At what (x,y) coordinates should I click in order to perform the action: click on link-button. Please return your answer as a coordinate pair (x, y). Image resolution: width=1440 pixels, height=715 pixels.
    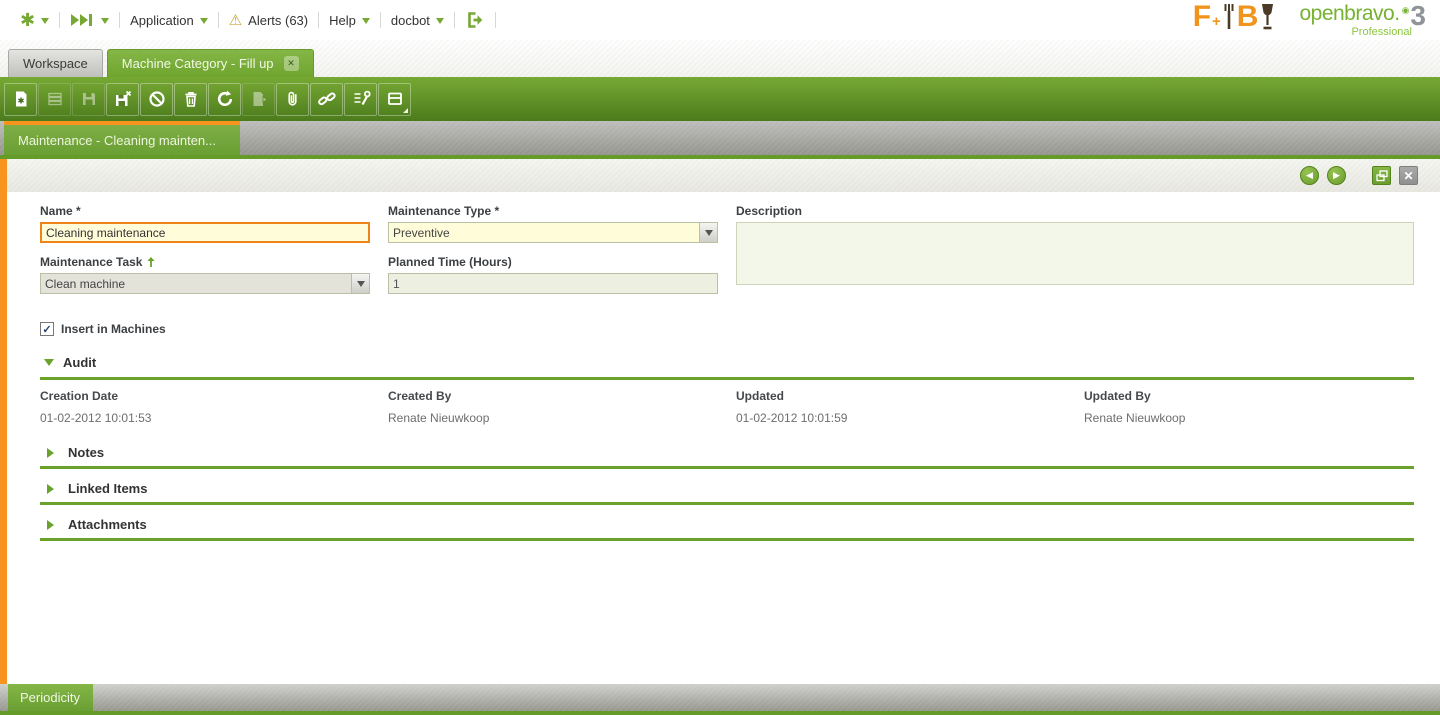
    Looking at the image, I should click on (326, 99).